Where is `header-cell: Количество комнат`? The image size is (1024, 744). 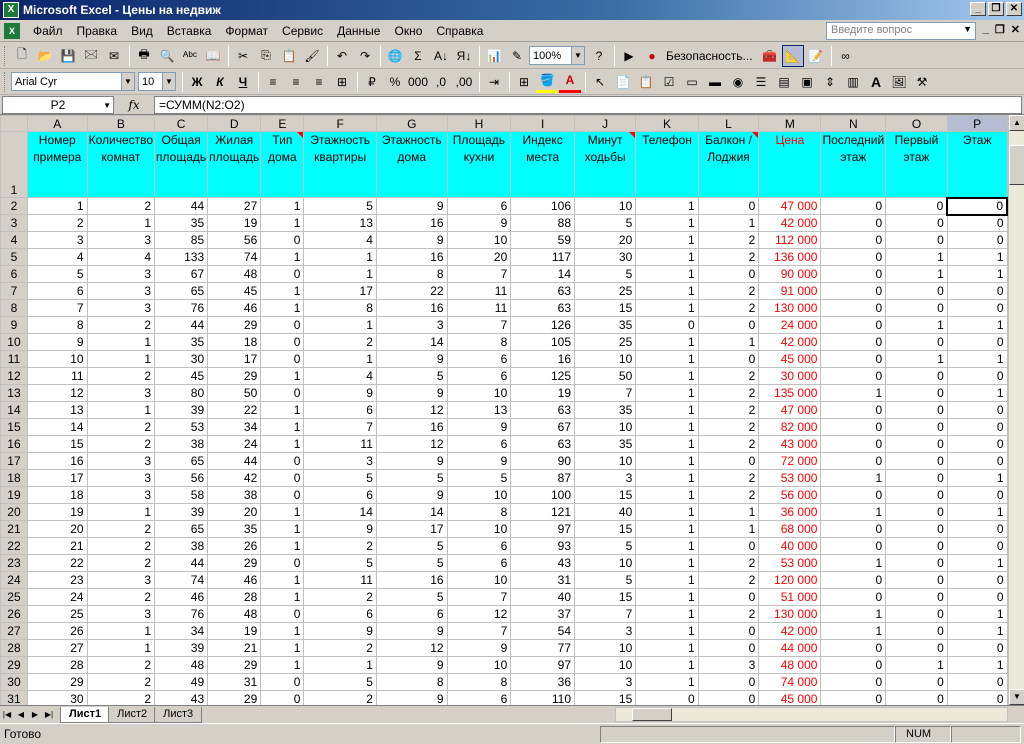 header-cell: Количество комнат is located at coordinates (121, 164).